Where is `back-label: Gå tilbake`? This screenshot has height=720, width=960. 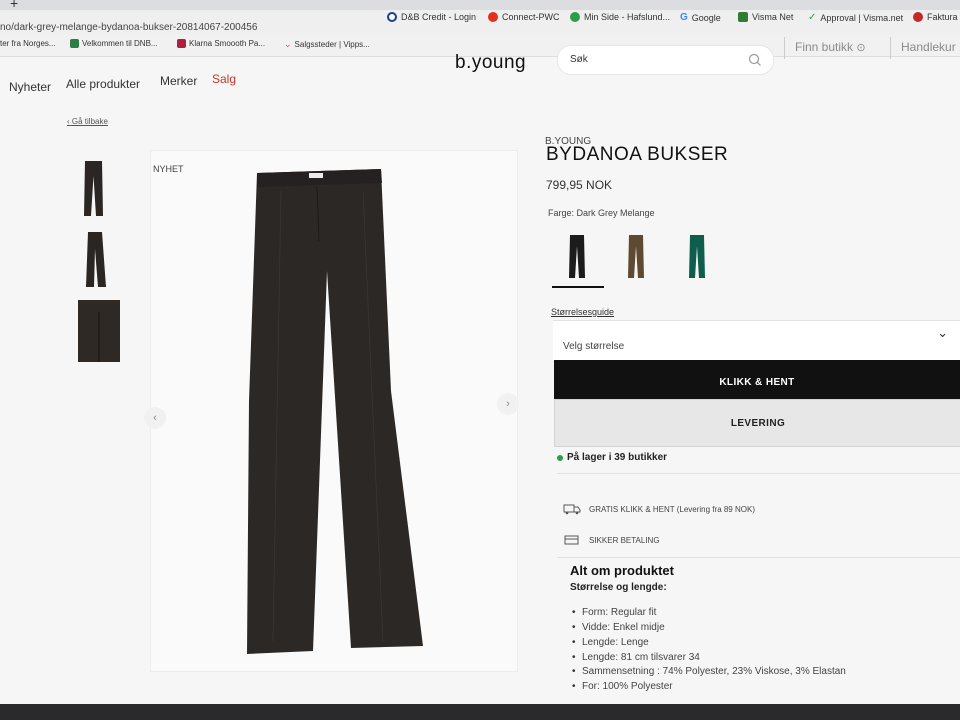 back-label: Gå tilbake is located at coordinates (89, 121).